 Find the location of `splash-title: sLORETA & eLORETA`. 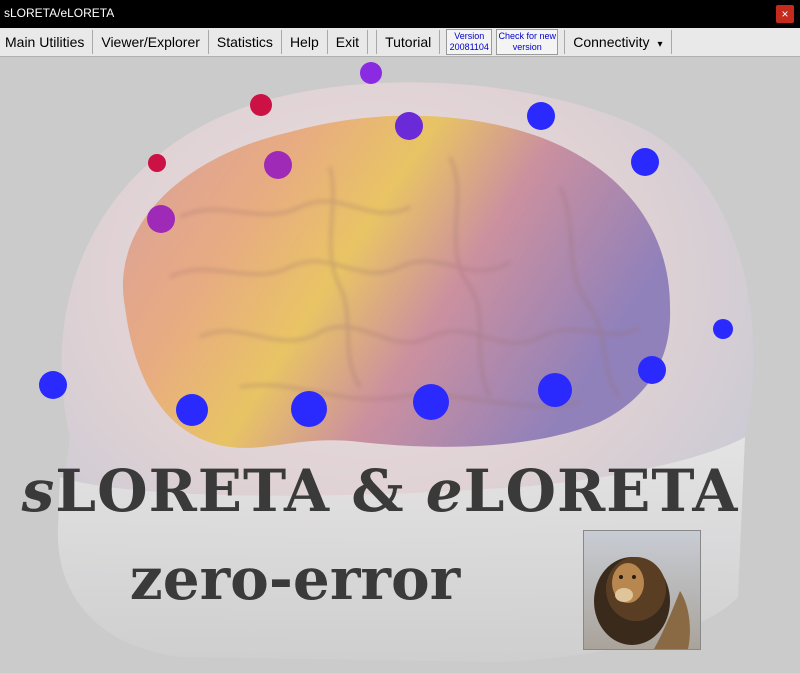

splash-title: sLORETA & eLORETA is located at coordinates (380, 491).